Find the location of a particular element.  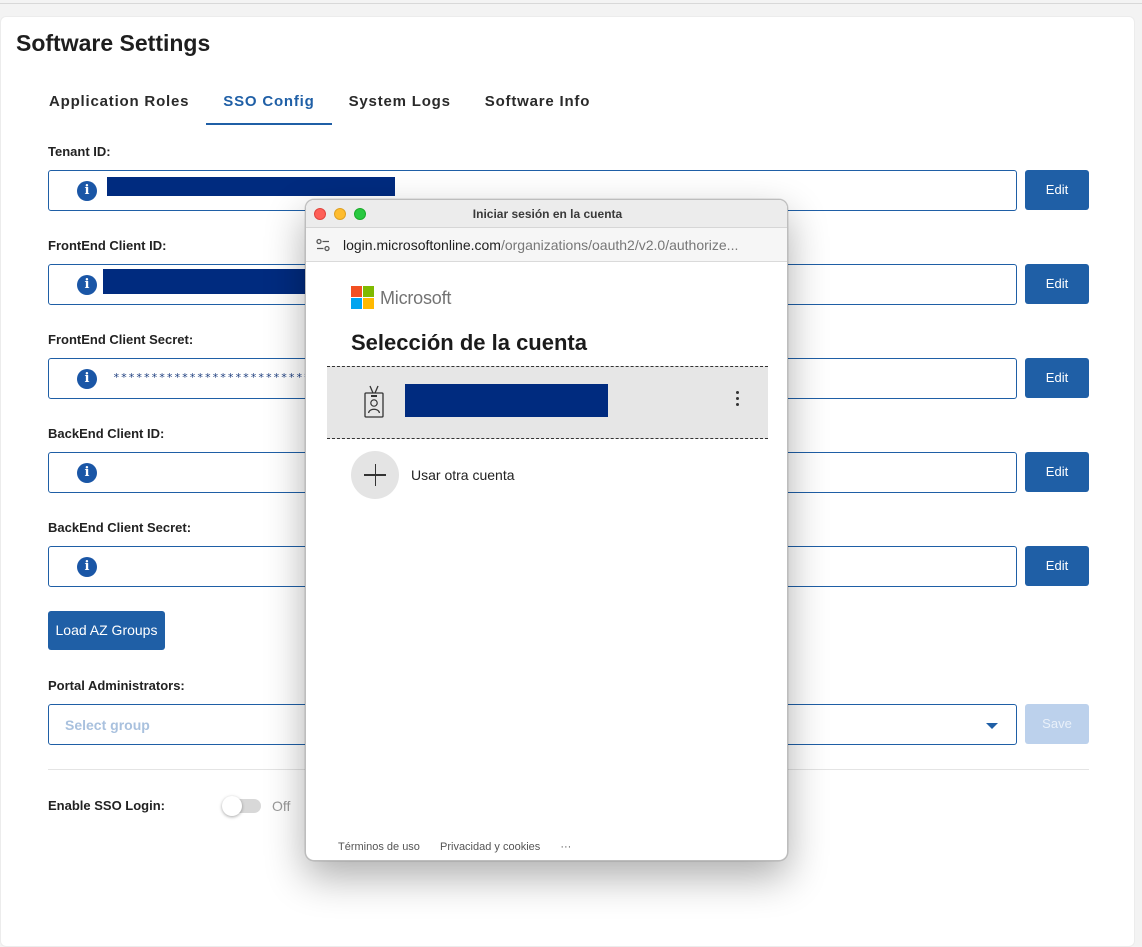

id-badge-icon is located at coordinates (374, 401).